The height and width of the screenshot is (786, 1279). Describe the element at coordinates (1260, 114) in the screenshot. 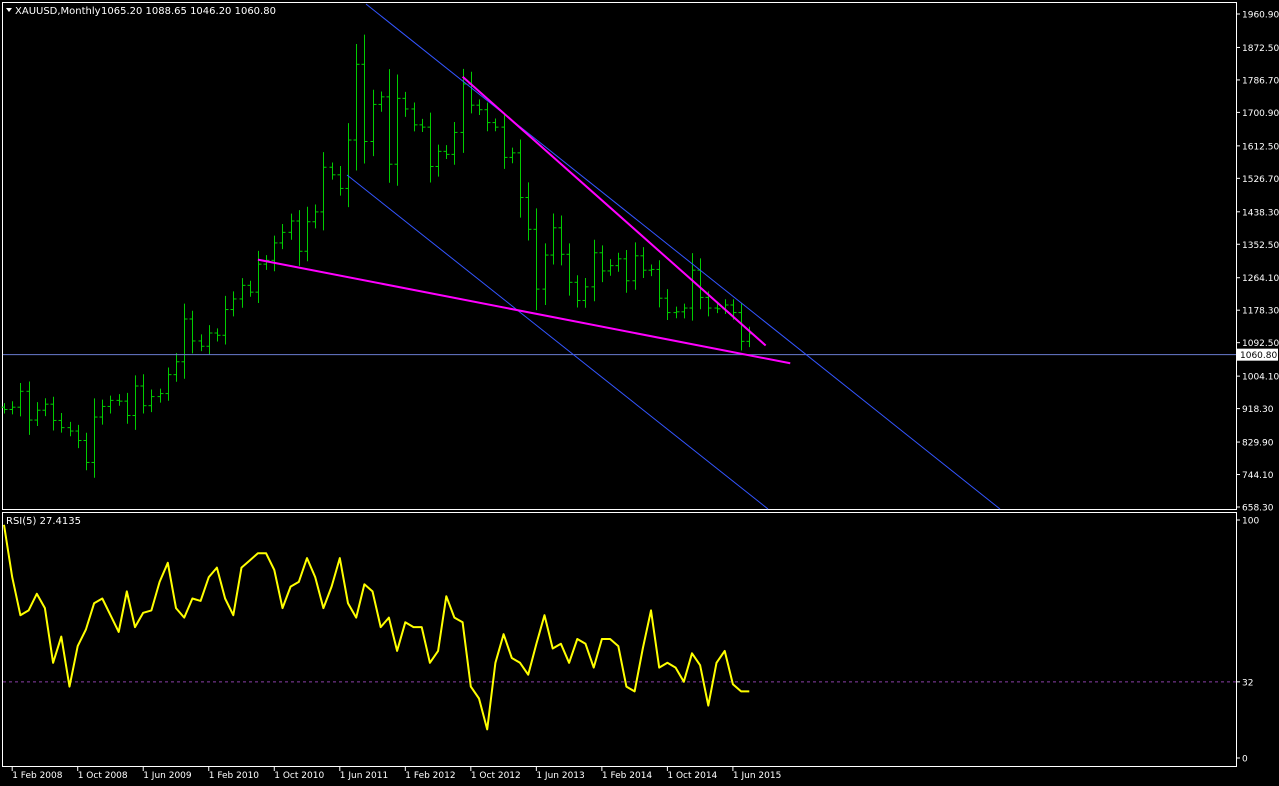

I see `price-tick-label: 1700.90` at that location.